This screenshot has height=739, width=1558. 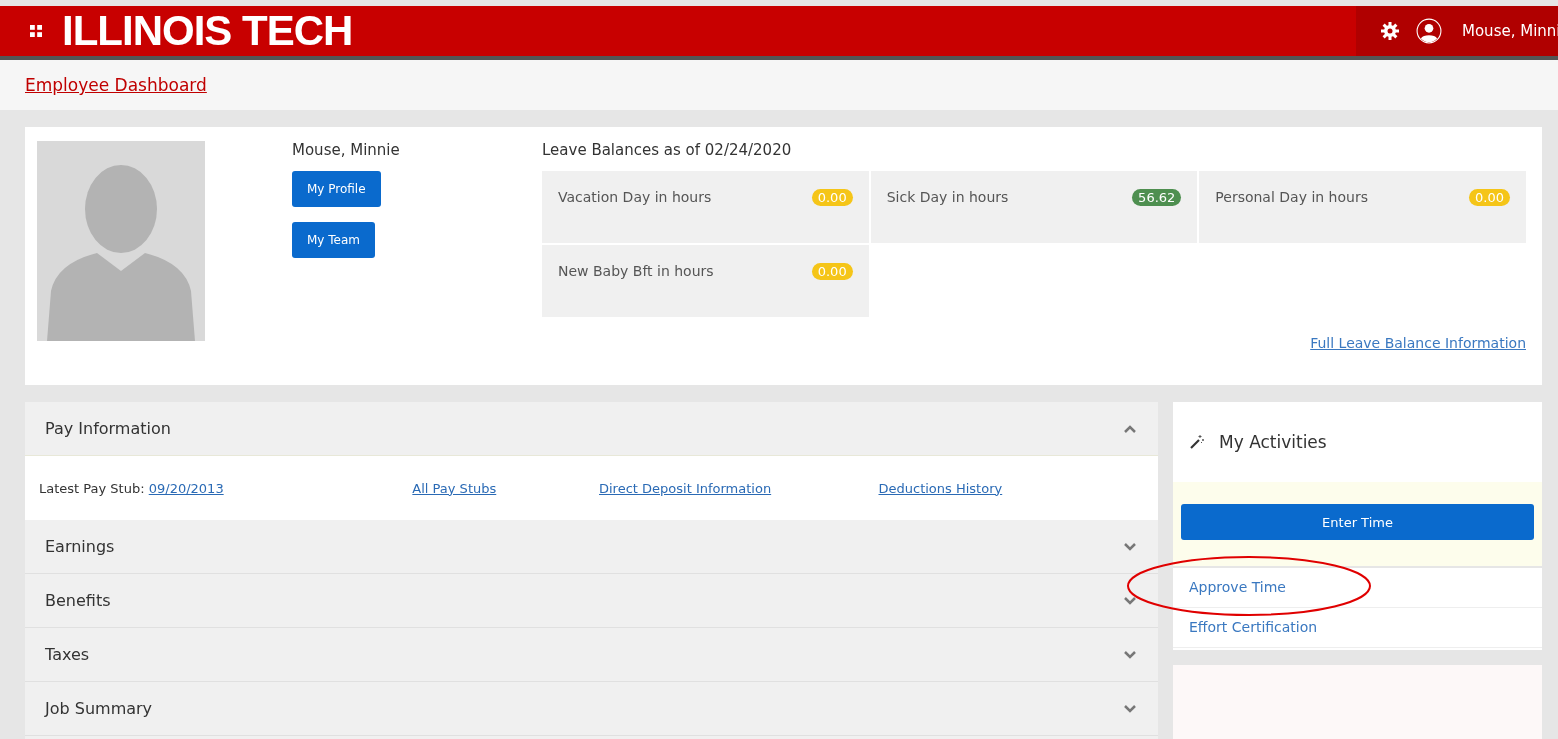 I want to click on profile-button: My Profile, so click(x=336, y=189).